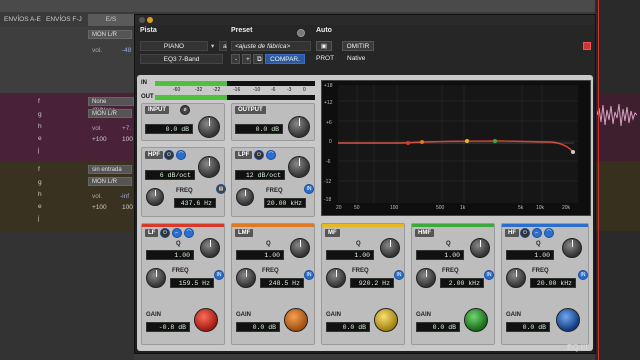 This screenshot has width=640, height=360. Describe the element at coordinates (250, 110) in the screenshot. I see `output-title: OUTPUT` at that location.